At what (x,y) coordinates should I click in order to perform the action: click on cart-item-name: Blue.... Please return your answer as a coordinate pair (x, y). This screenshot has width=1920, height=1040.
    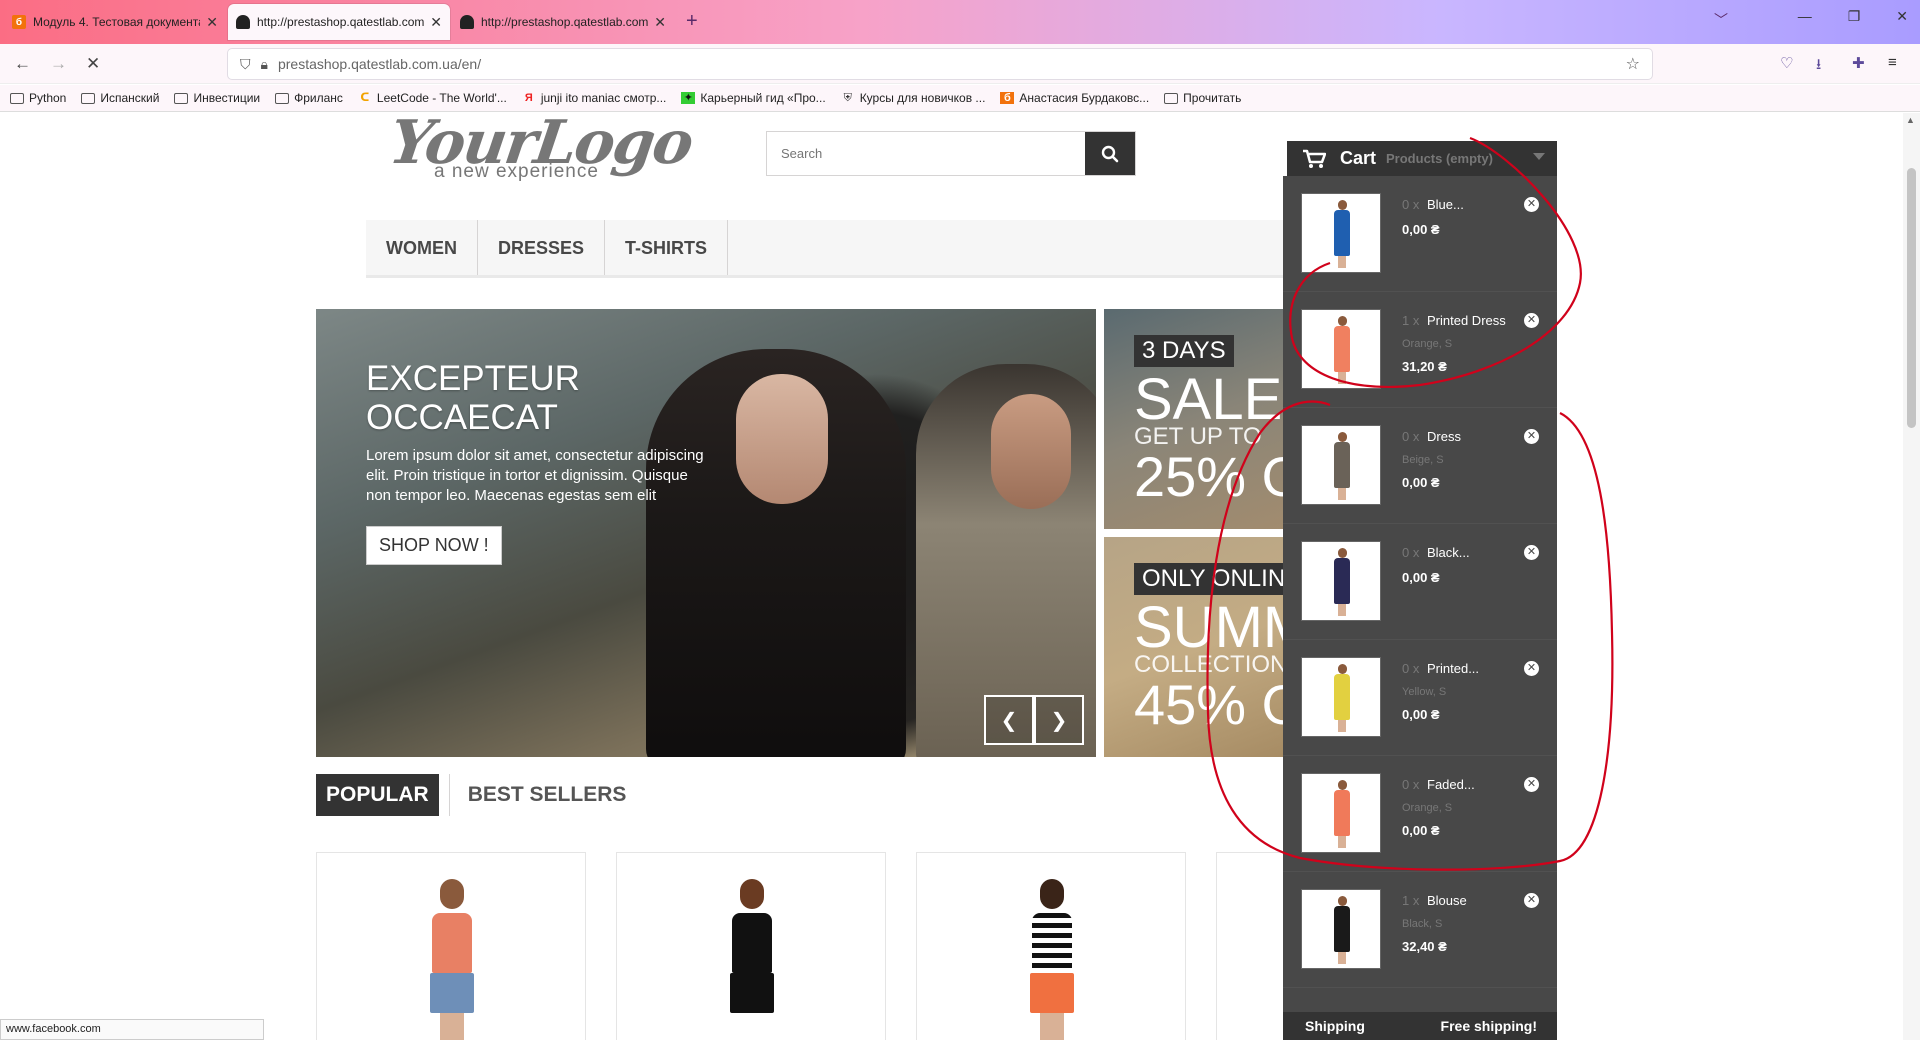
    Looking at the image, I should click on (1445, 204).